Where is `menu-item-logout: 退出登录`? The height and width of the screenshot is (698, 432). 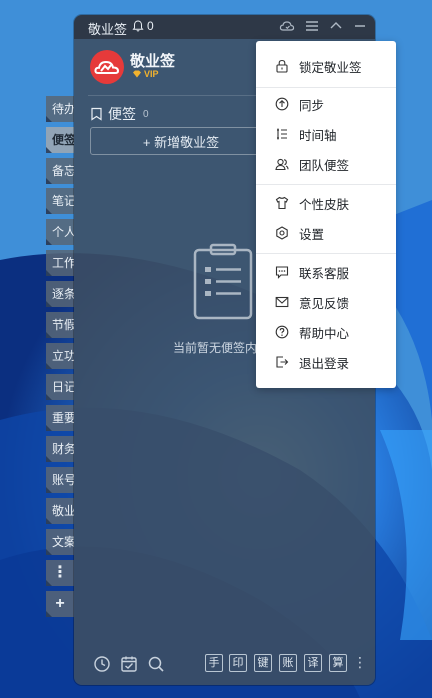 menu-item-logout: 退出登录 is located at coordinates (326, 362).